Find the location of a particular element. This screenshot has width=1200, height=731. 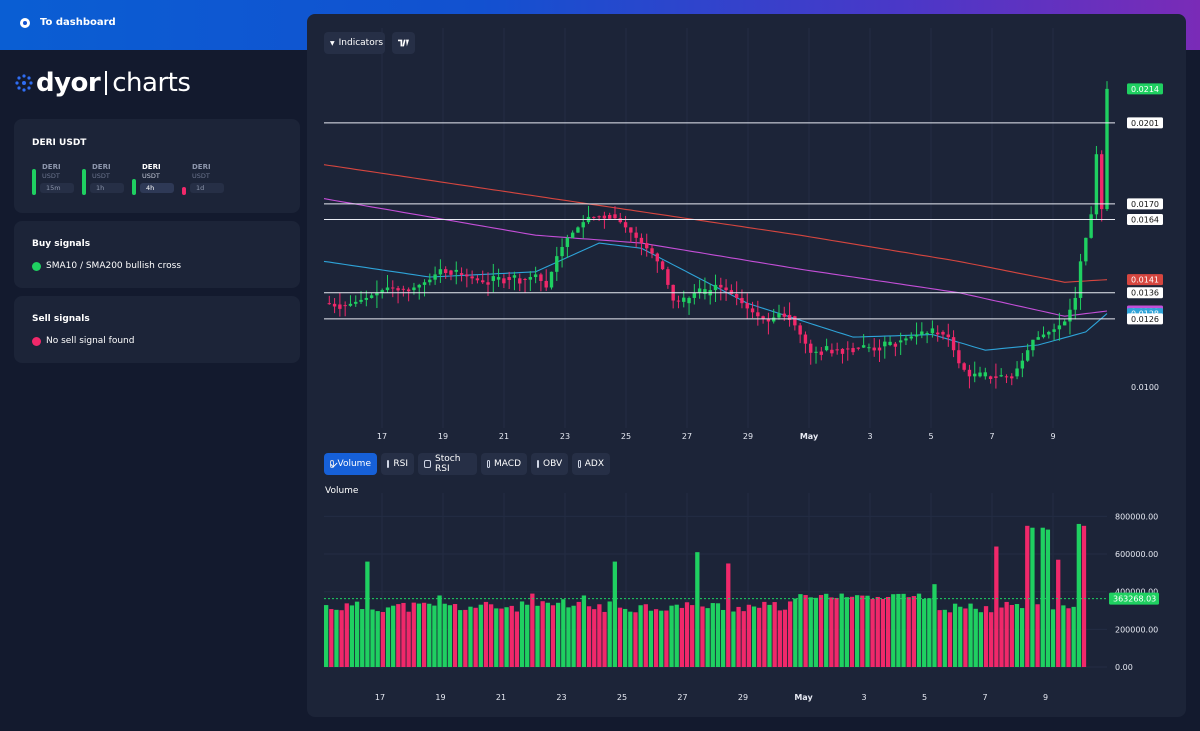

toggle-obv: OBV is located at coordinates (549, 464).